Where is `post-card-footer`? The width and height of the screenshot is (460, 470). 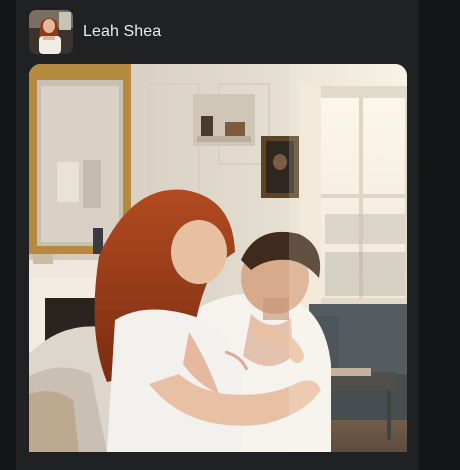
post-card-footer is located at coordinates (217, 461).